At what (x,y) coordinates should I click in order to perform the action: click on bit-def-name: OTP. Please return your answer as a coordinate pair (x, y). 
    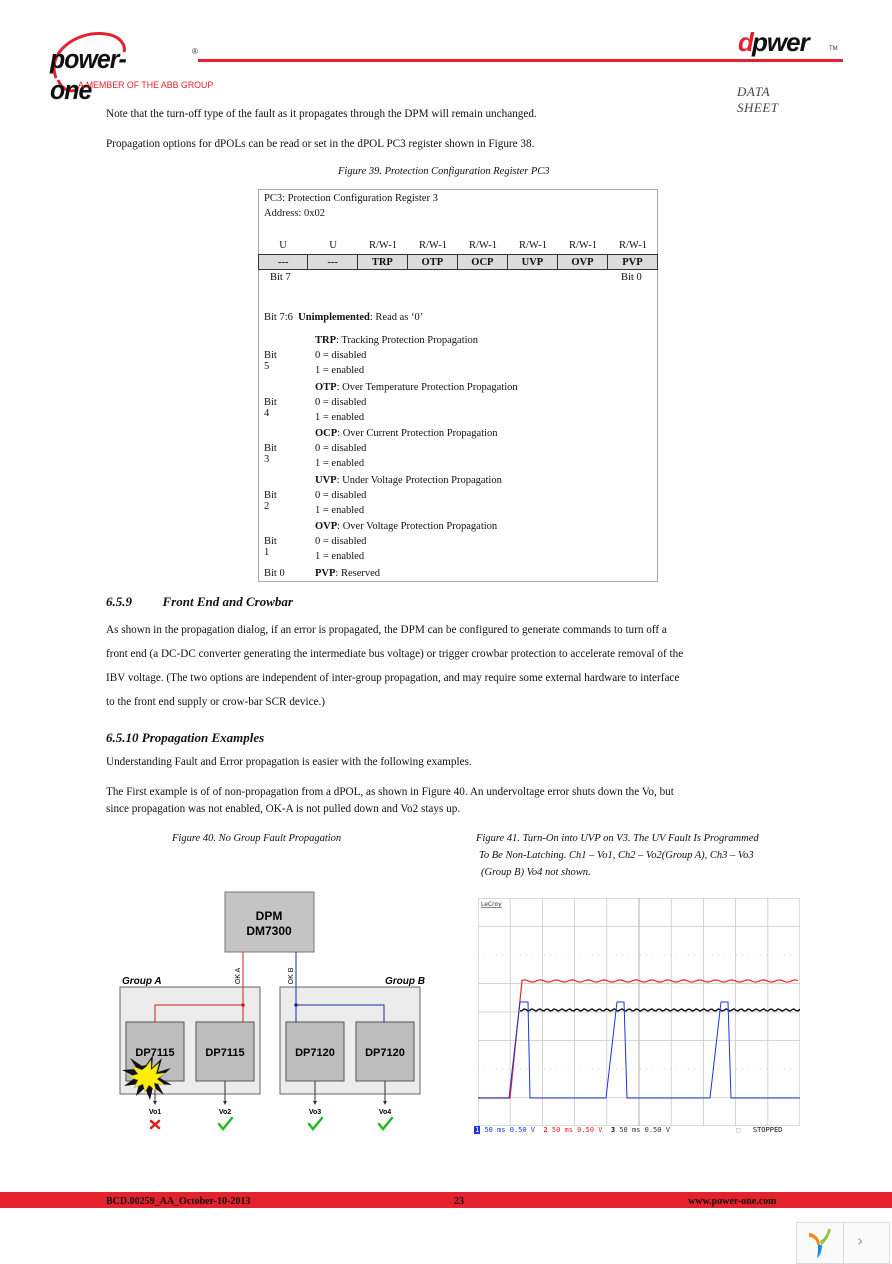
    Looking at the image, I should click on (326, 387).